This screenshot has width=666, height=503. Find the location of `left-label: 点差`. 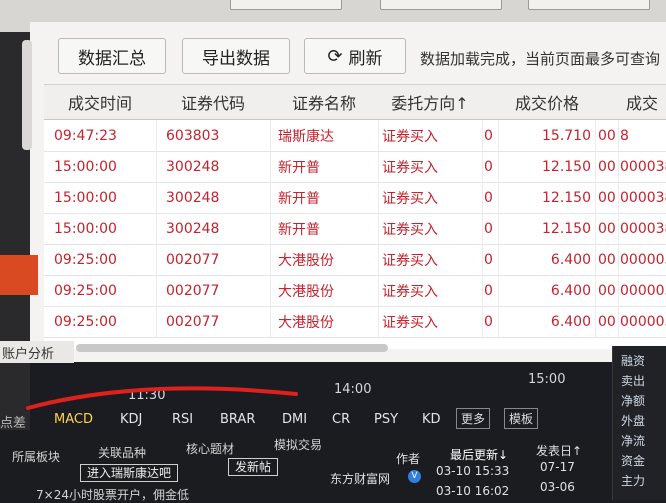

left-label: 点差 is located at coordinates (13, 423).